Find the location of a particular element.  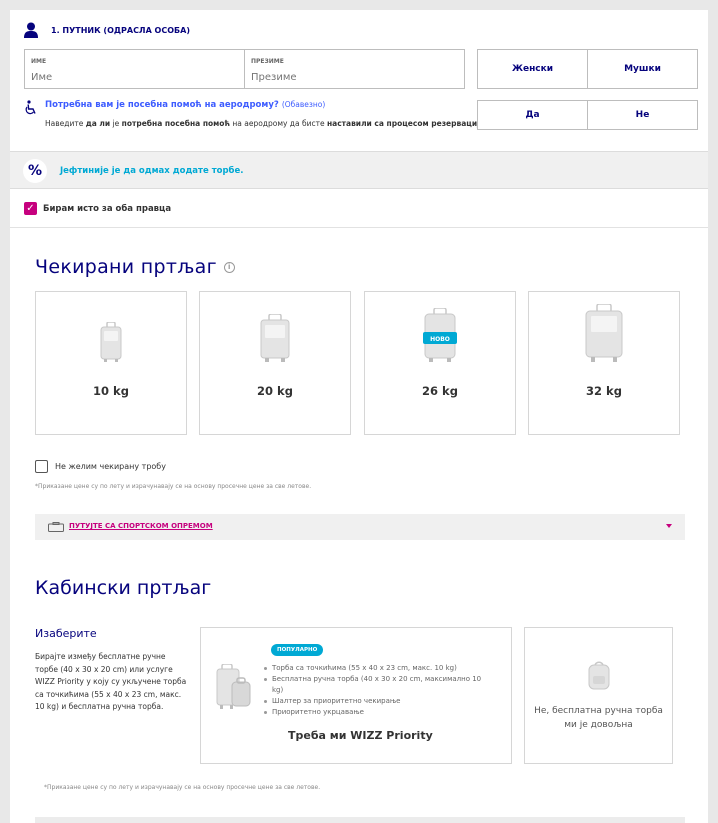

last-name-field: ПРЕЗИМЕ is located at coordinates (354, 69).